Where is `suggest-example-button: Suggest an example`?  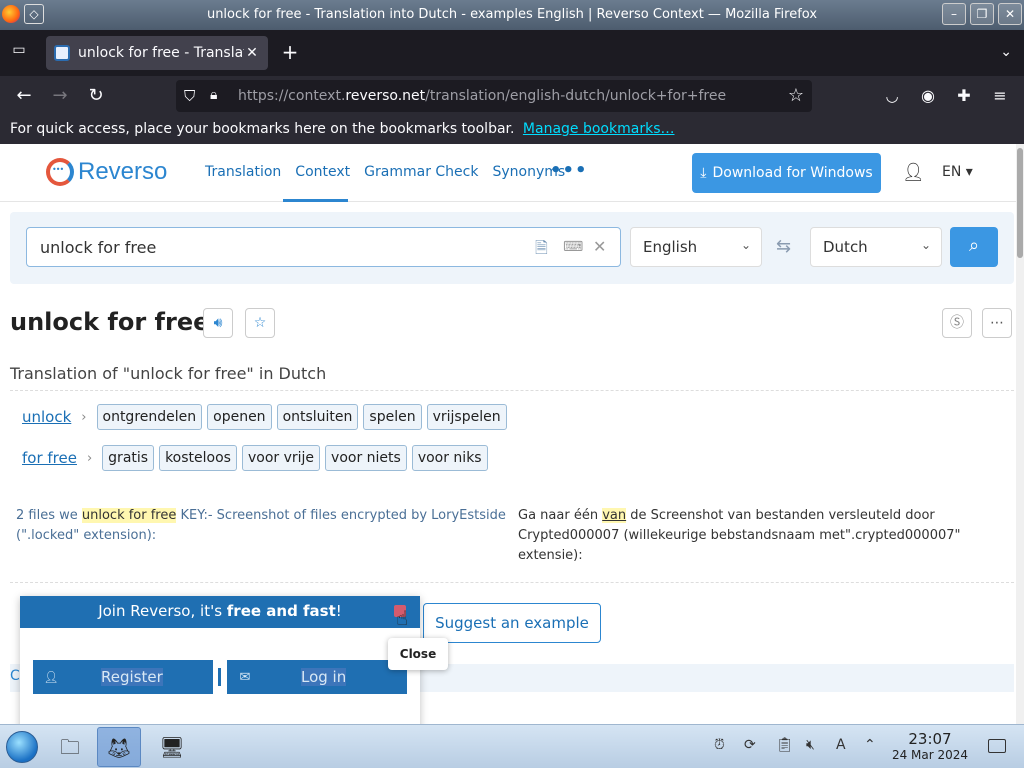 suggest-example-button: Suggest an example is located at coordinates (512, 623).